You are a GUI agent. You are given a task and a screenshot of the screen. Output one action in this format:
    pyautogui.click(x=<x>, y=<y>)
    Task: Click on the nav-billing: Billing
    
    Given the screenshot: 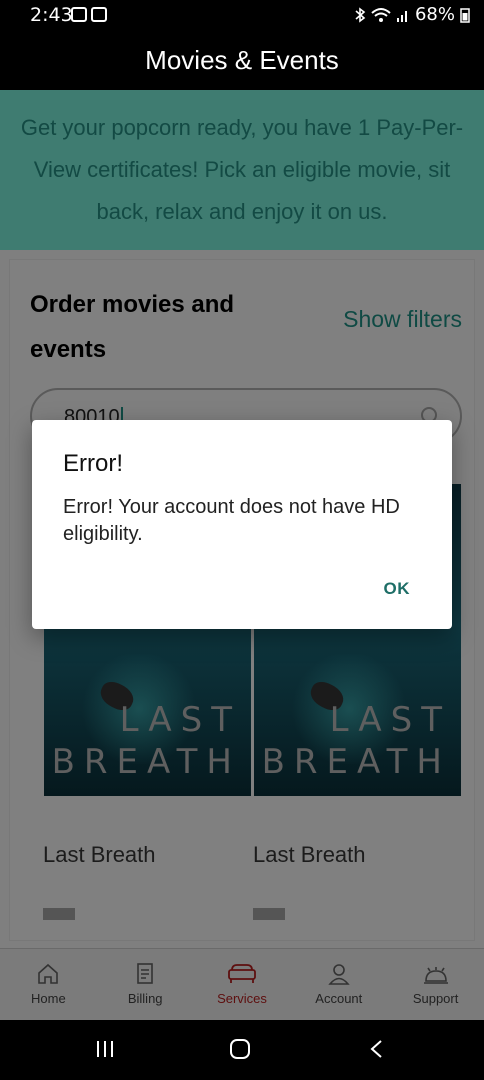 What is the action you would take?
    pyautogui.click(x=145, y=984)
    